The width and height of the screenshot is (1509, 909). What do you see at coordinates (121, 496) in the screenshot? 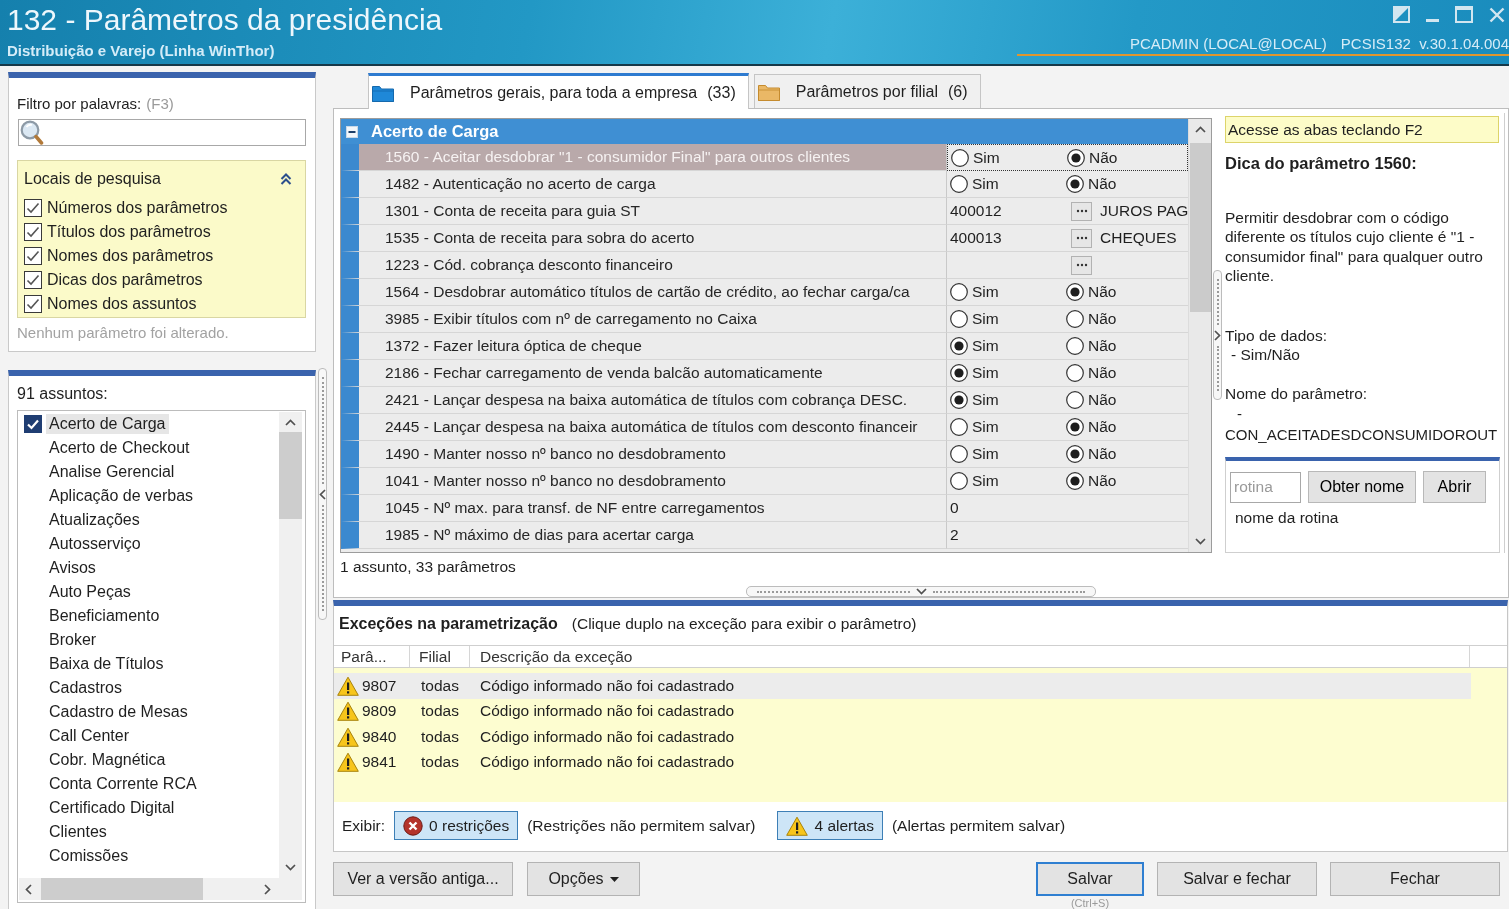
I see `subject-item: Aplicação de verbas` at bounding box center [121, 496].